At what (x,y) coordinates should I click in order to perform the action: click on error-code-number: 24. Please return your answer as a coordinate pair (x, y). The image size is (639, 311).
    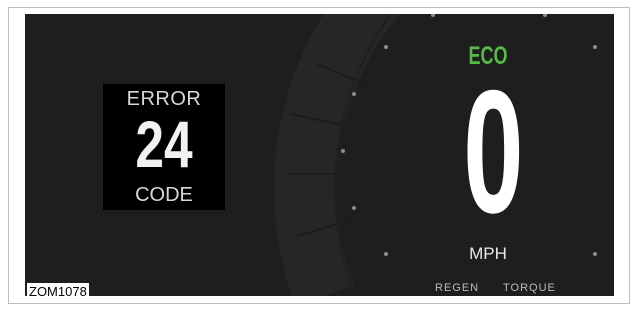
    Looking at the image, I should click on (164, 144).